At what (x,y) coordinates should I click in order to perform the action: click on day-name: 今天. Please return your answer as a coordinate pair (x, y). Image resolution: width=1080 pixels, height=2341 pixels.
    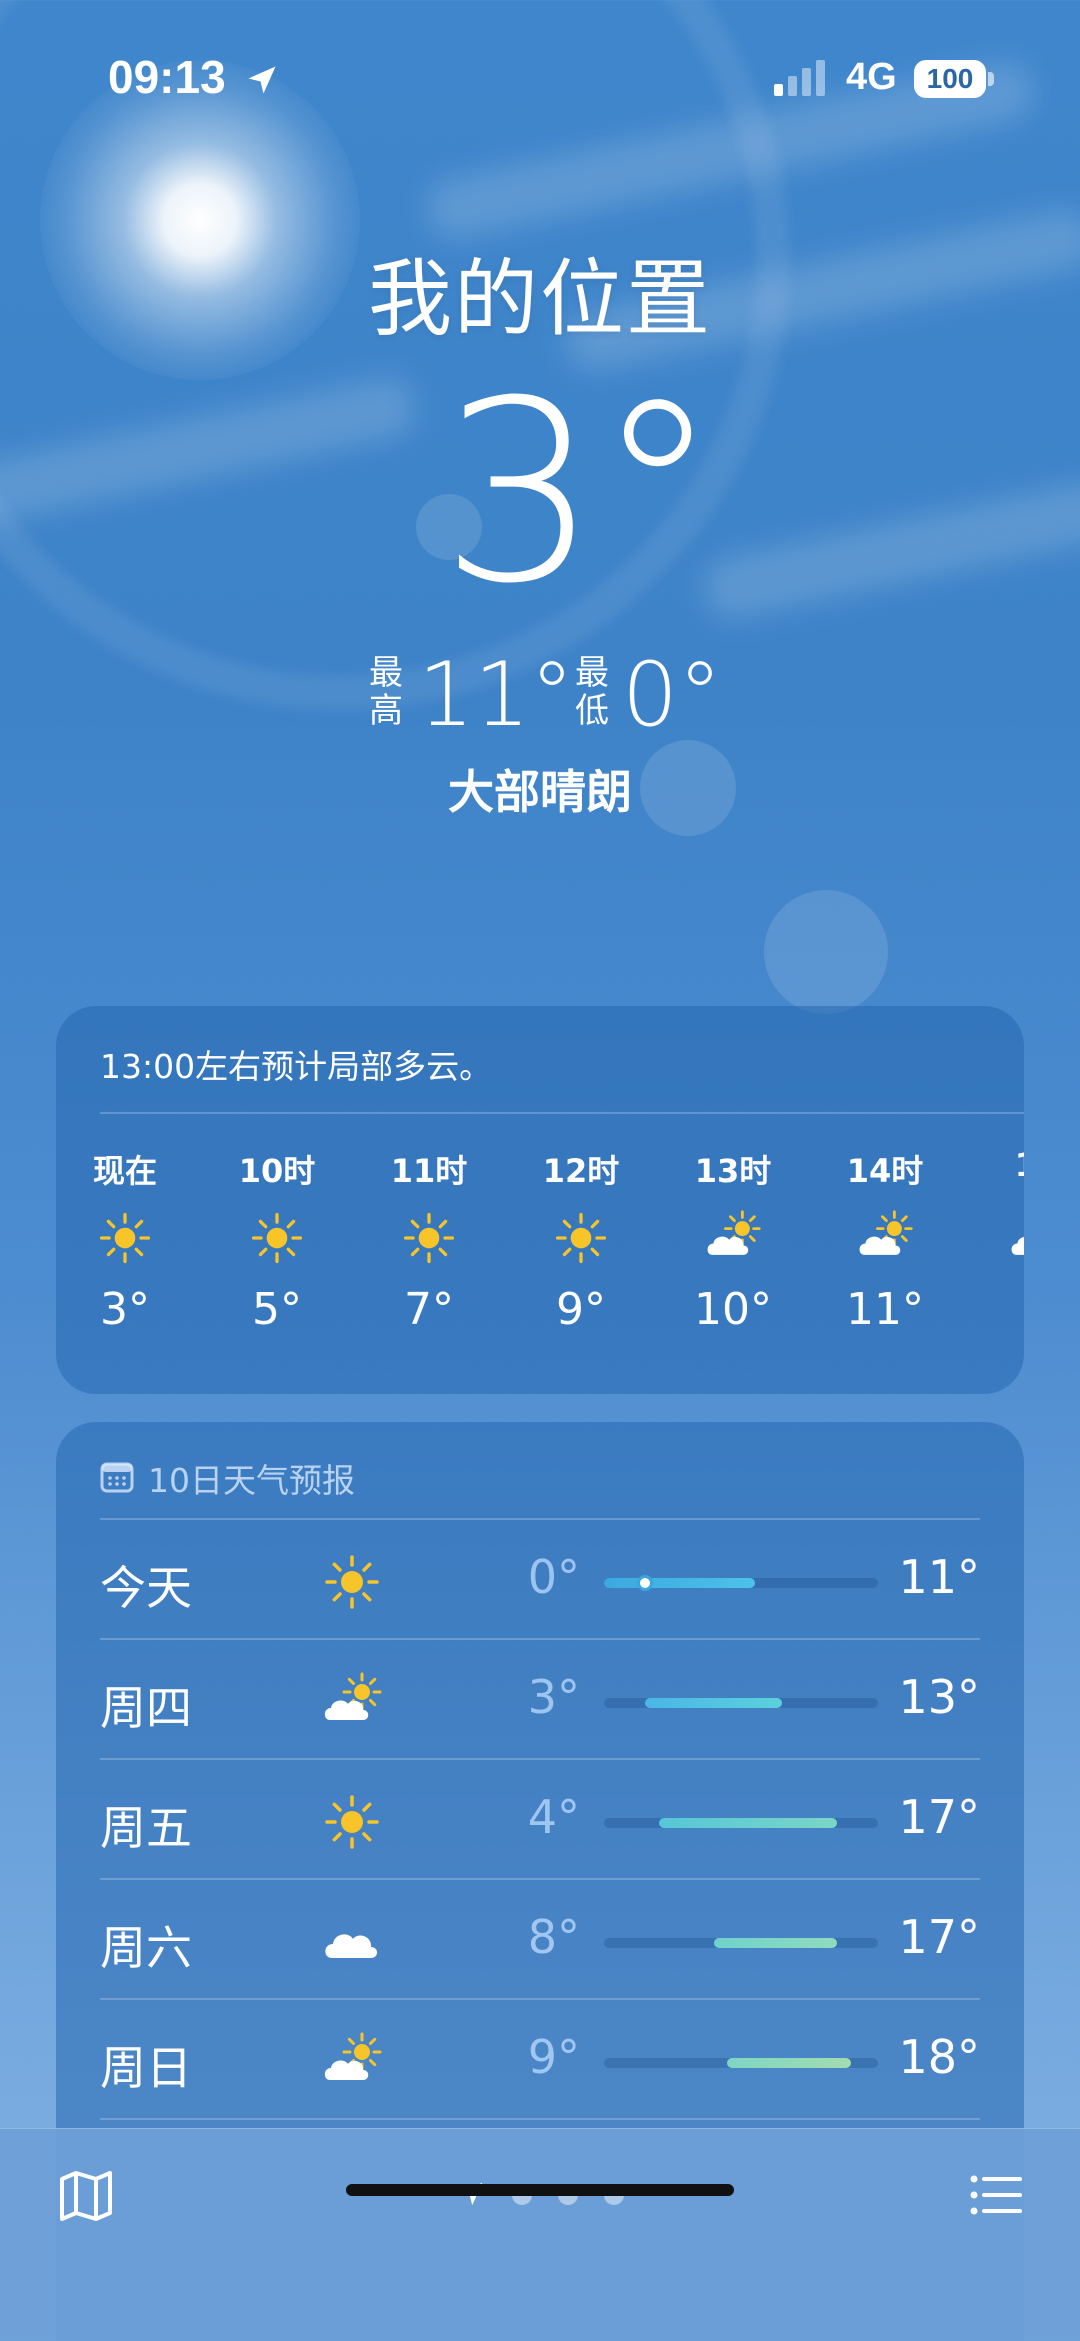
    Looking at the image, I should click on (146, 1588).